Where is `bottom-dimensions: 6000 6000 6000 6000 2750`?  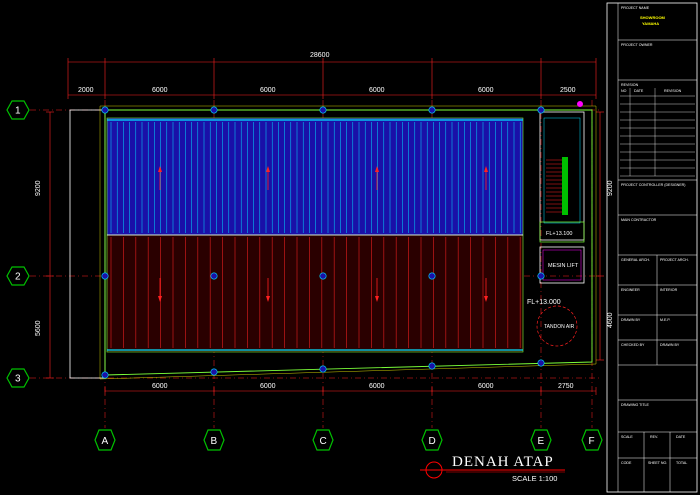 bottom-dimensions: 6000 6000 6000 6000 2750 is located at coordinates (363, 386).